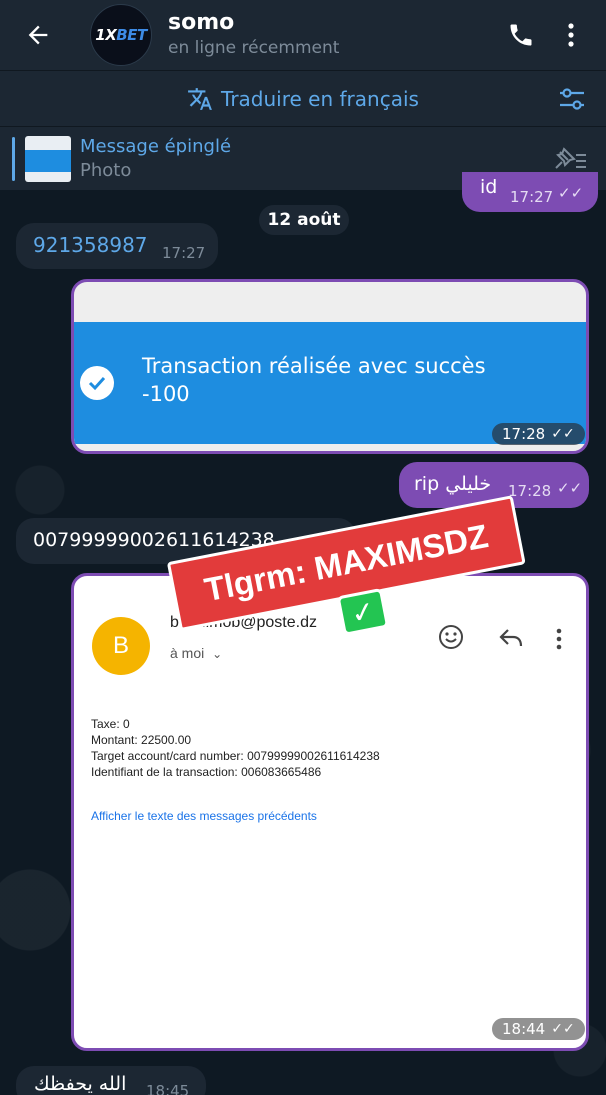 This screenshot has width=606, height=1095. I want to click on message-text: 921358987, so click(90, 245).